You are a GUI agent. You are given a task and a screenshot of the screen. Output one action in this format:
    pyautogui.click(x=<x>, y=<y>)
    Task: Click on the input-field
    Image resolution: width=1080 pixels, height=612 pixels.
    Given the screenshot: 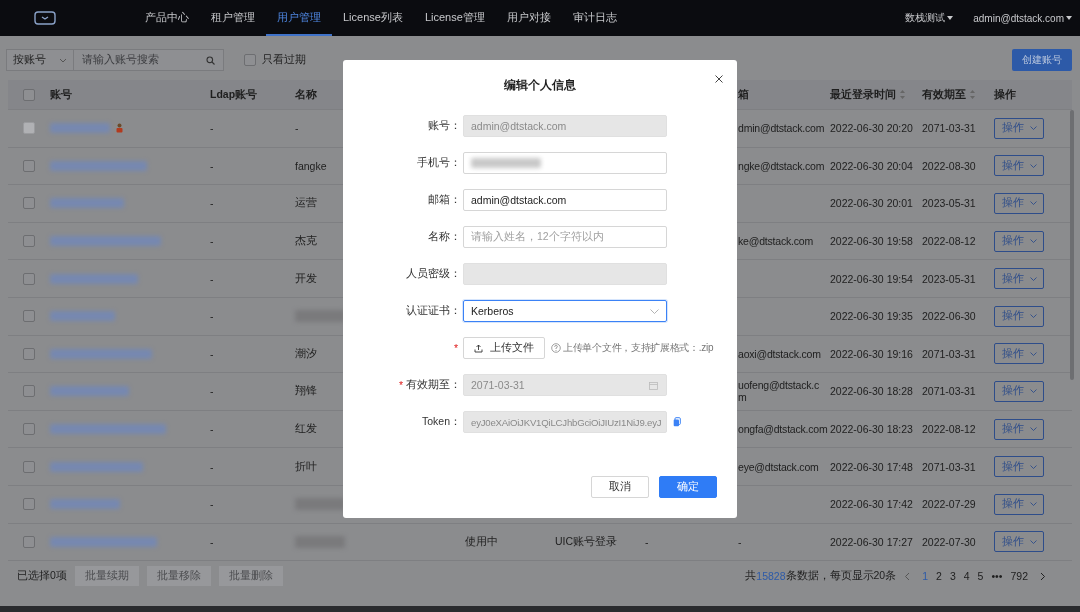 What is the action you would take?
    pyautogui.click(x=565, y=163)
    